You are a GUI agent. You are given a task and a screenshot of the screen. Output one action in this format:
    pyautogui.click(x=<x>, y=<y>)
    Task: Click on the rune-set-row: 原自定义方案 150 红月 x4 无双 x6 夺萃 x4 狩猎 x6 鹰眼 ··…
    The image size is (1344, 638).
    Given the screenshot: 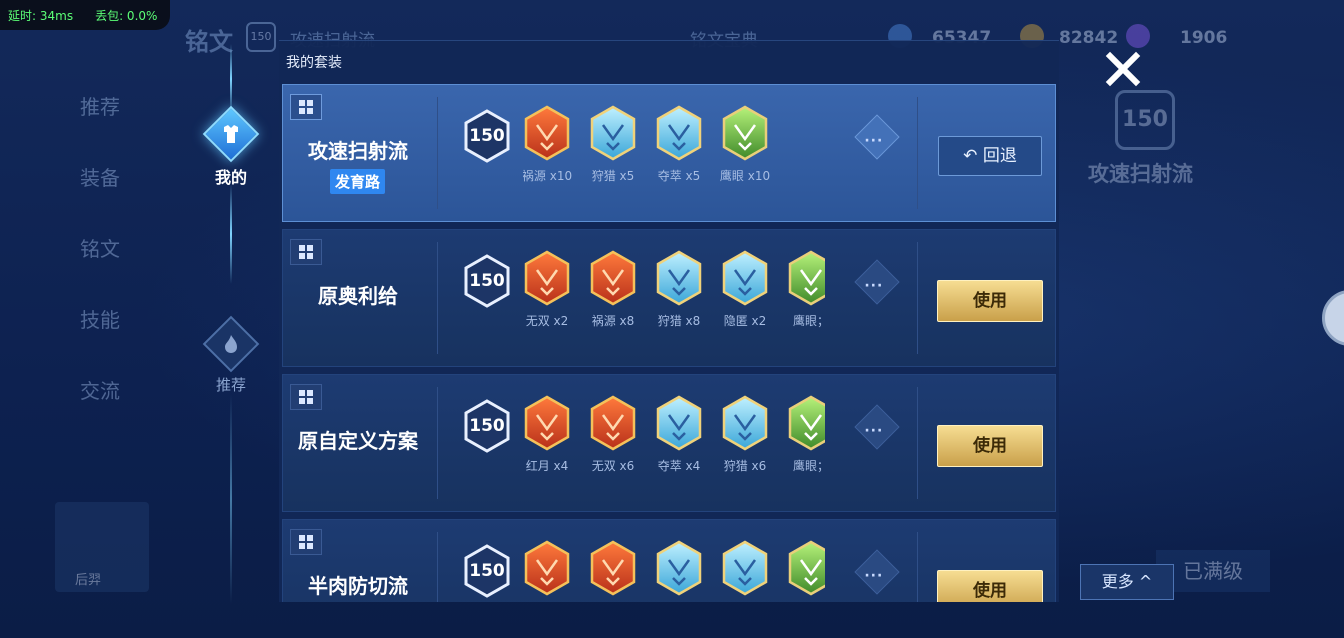 What is the action you would take?
    pyautogui.click(x=669, y=443)
    